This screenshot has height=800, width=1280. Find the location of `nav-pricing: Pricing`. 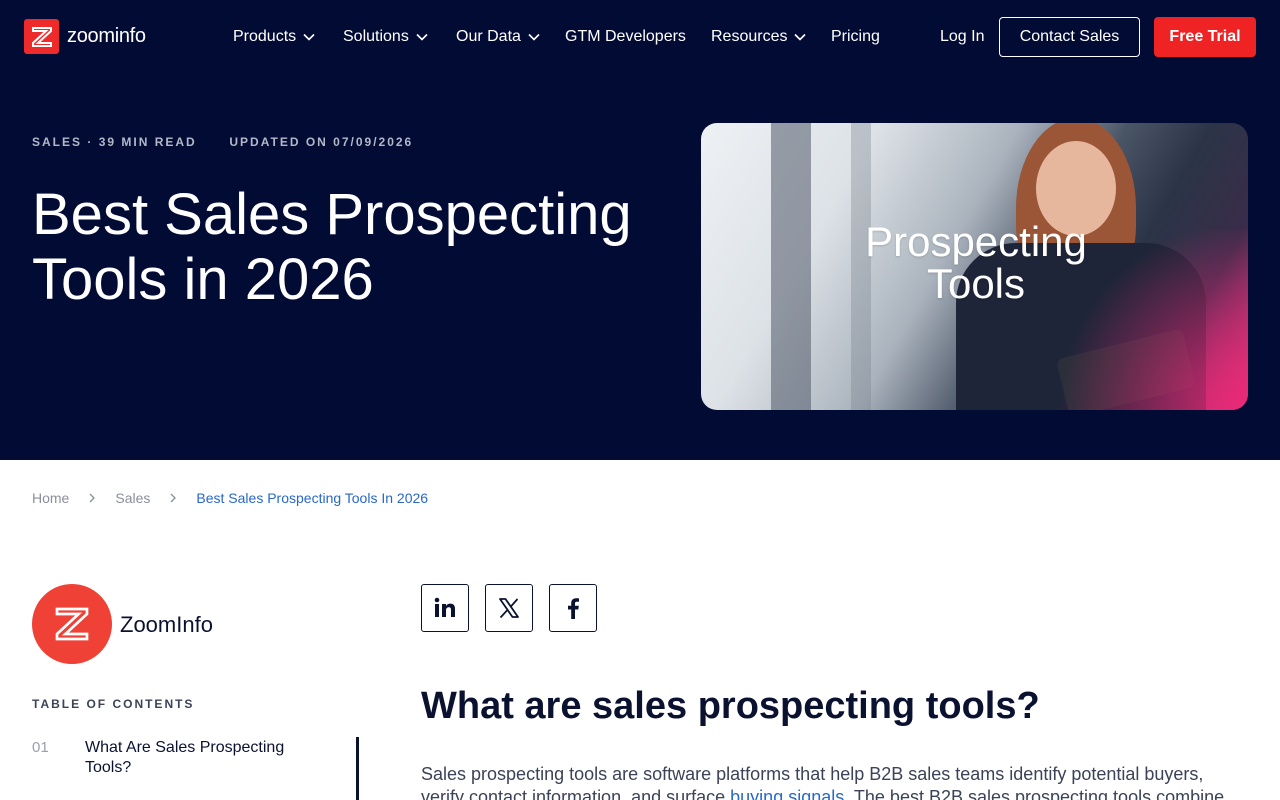

nav-pricing: Pricing is located at coordinates (855, 37).